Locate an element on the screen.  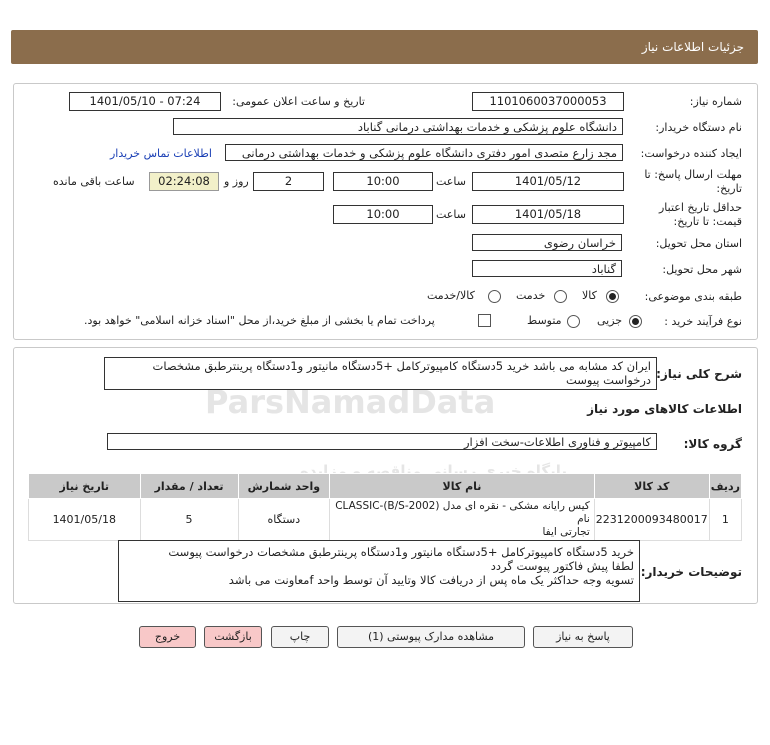
province-label: استان محل تحویل: is located at coordinates (698, 243).